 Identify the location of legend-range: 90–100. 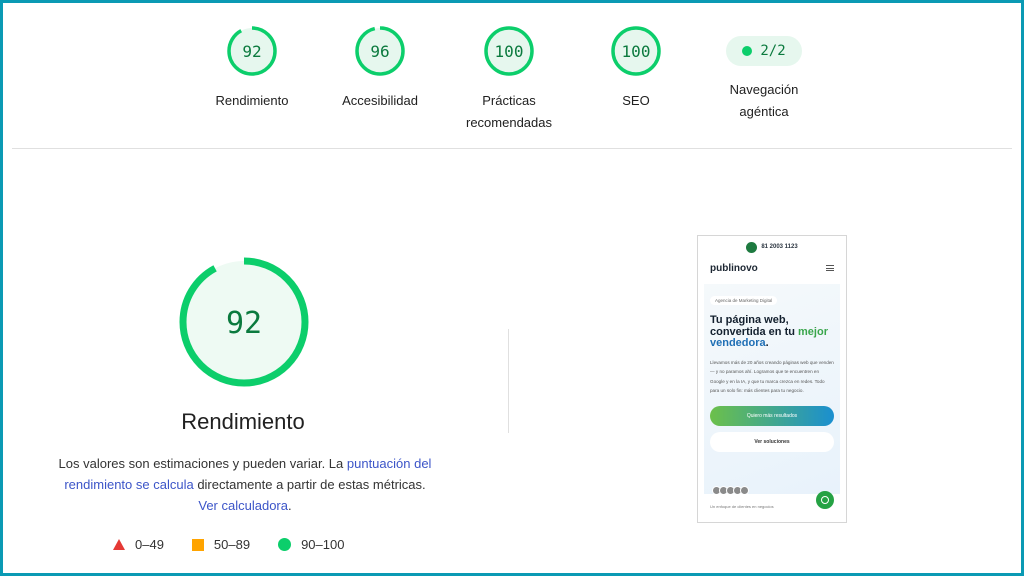
(323, 544).